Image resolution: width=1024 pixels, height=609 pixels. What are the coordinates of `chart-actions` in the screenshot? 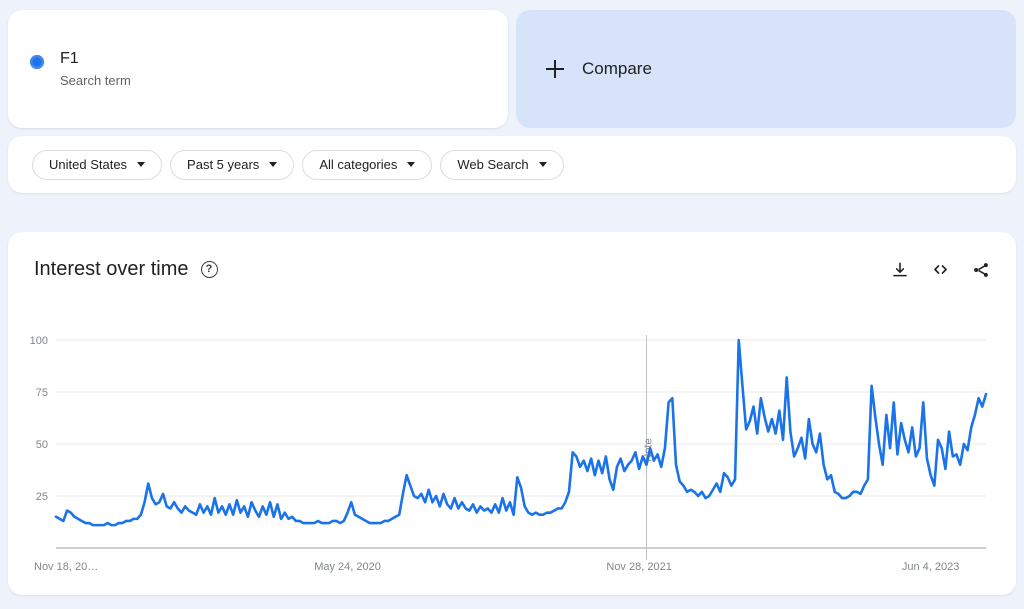 It's located at (940, 269).